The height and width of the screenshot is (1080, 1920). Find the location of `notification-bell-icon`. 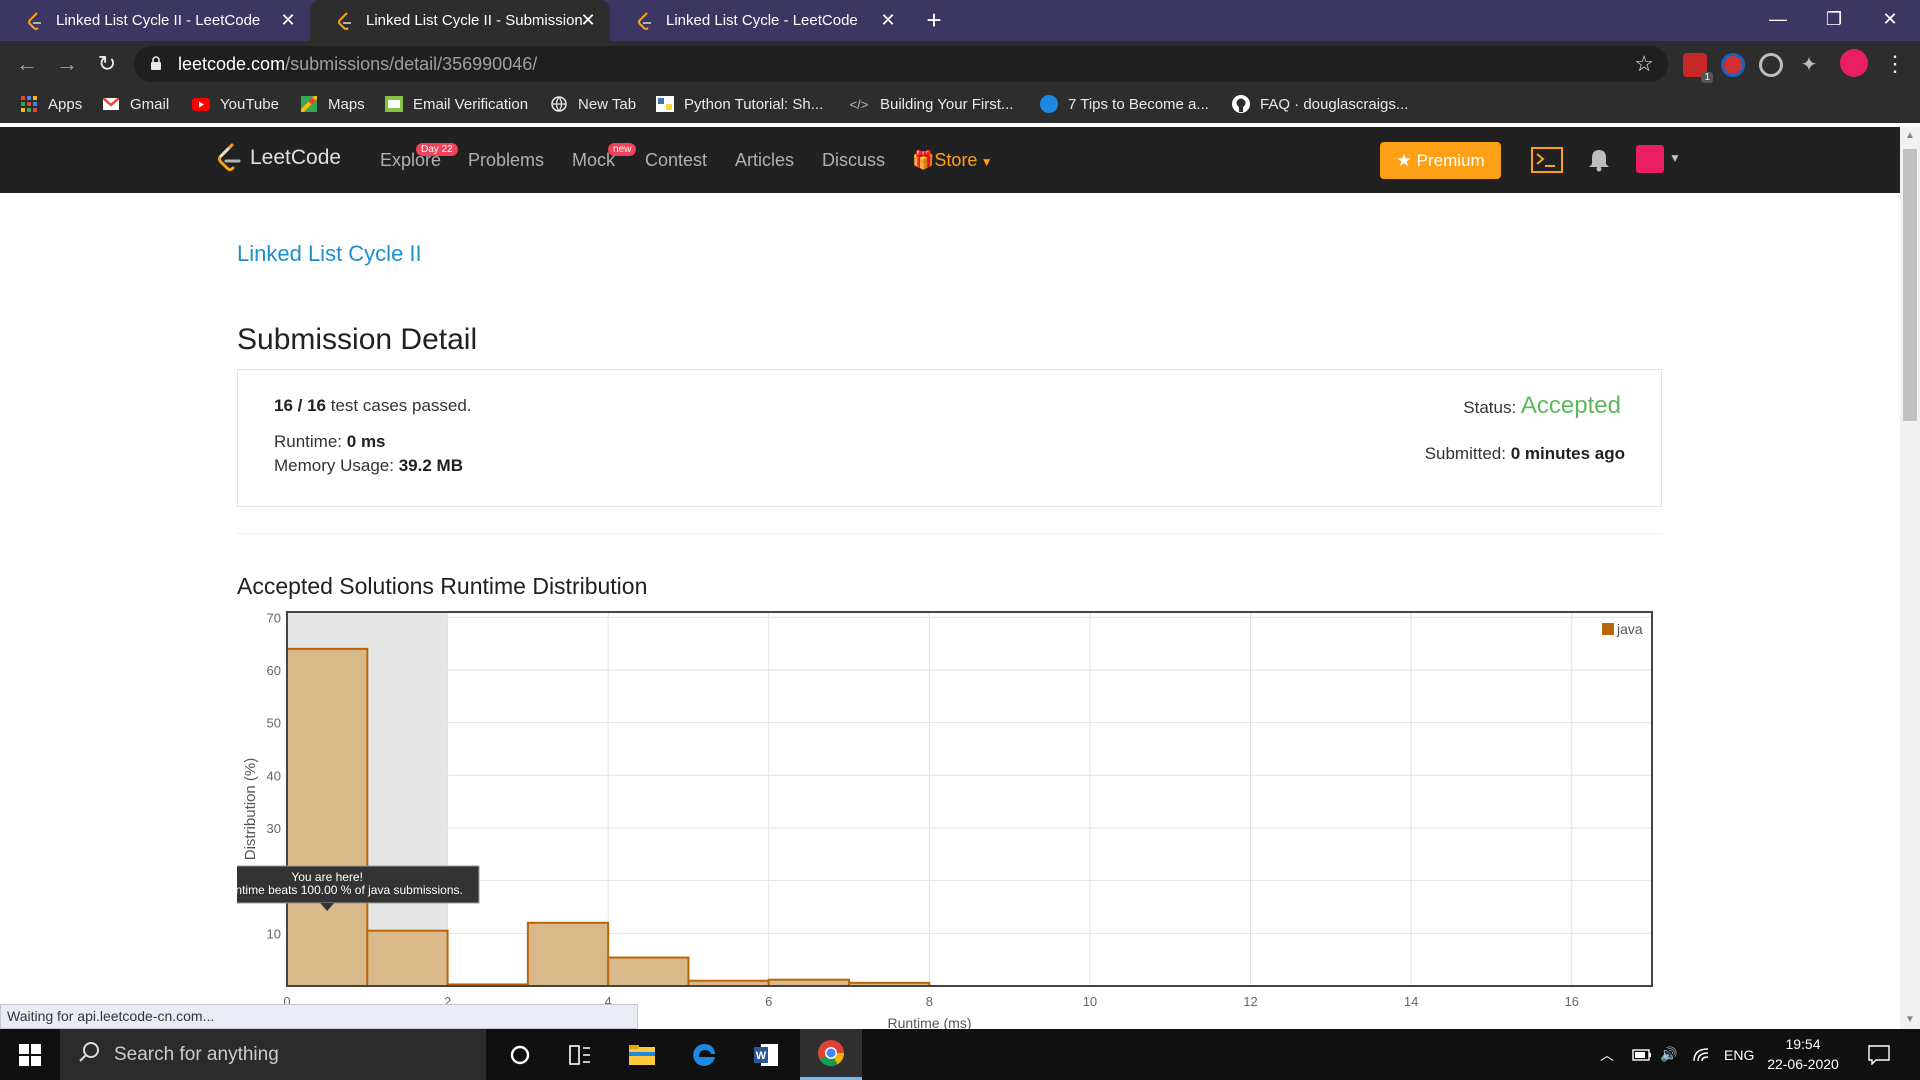

notification-bell-icon is located at coordinates (1599, 162).